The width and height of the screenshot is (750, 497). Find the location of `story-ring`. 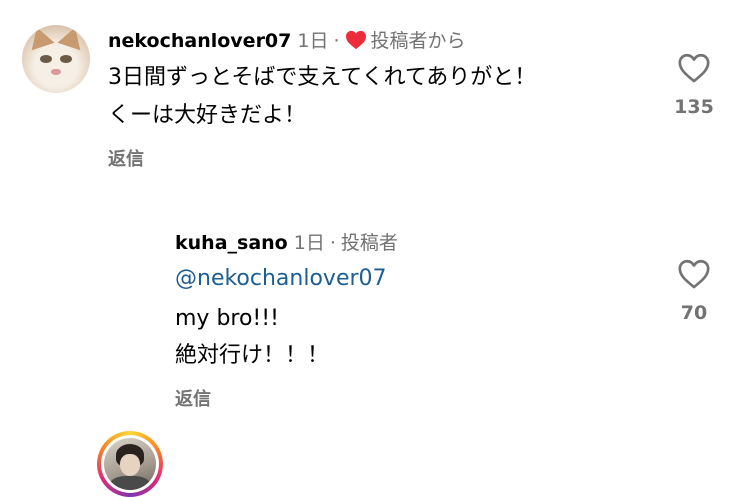

story-ring is located at coordinates (130, 464).